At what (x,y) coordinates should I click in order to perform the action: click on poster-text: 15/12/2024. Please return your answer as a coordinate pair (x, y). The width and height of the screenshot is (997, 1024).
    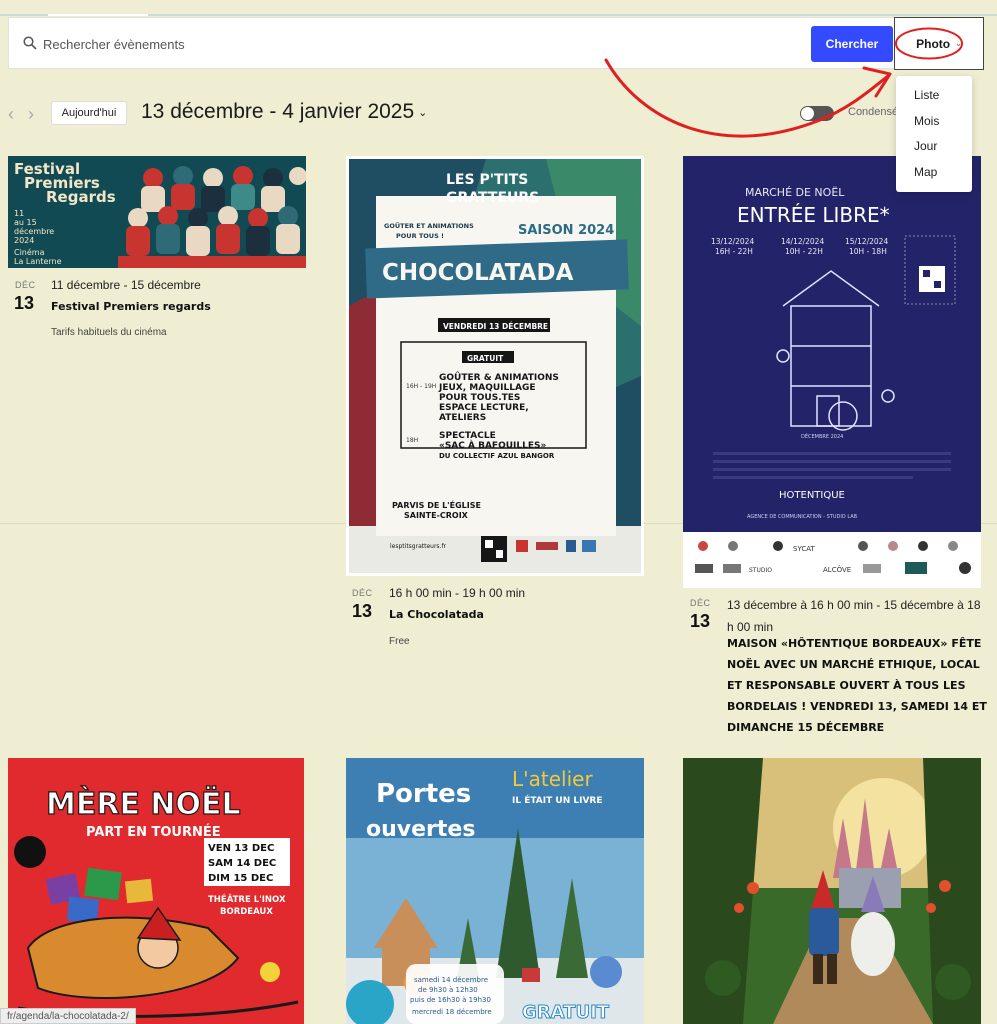
    Looking at the image, I should click on (866, 241).